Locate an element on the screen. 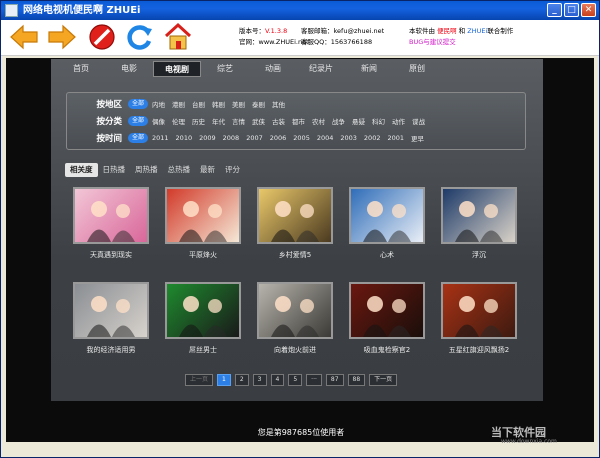 Image resolution: width=600 pixels, height=458 pixels. filter-option: 美剧 is located at coordinates (238, 104).